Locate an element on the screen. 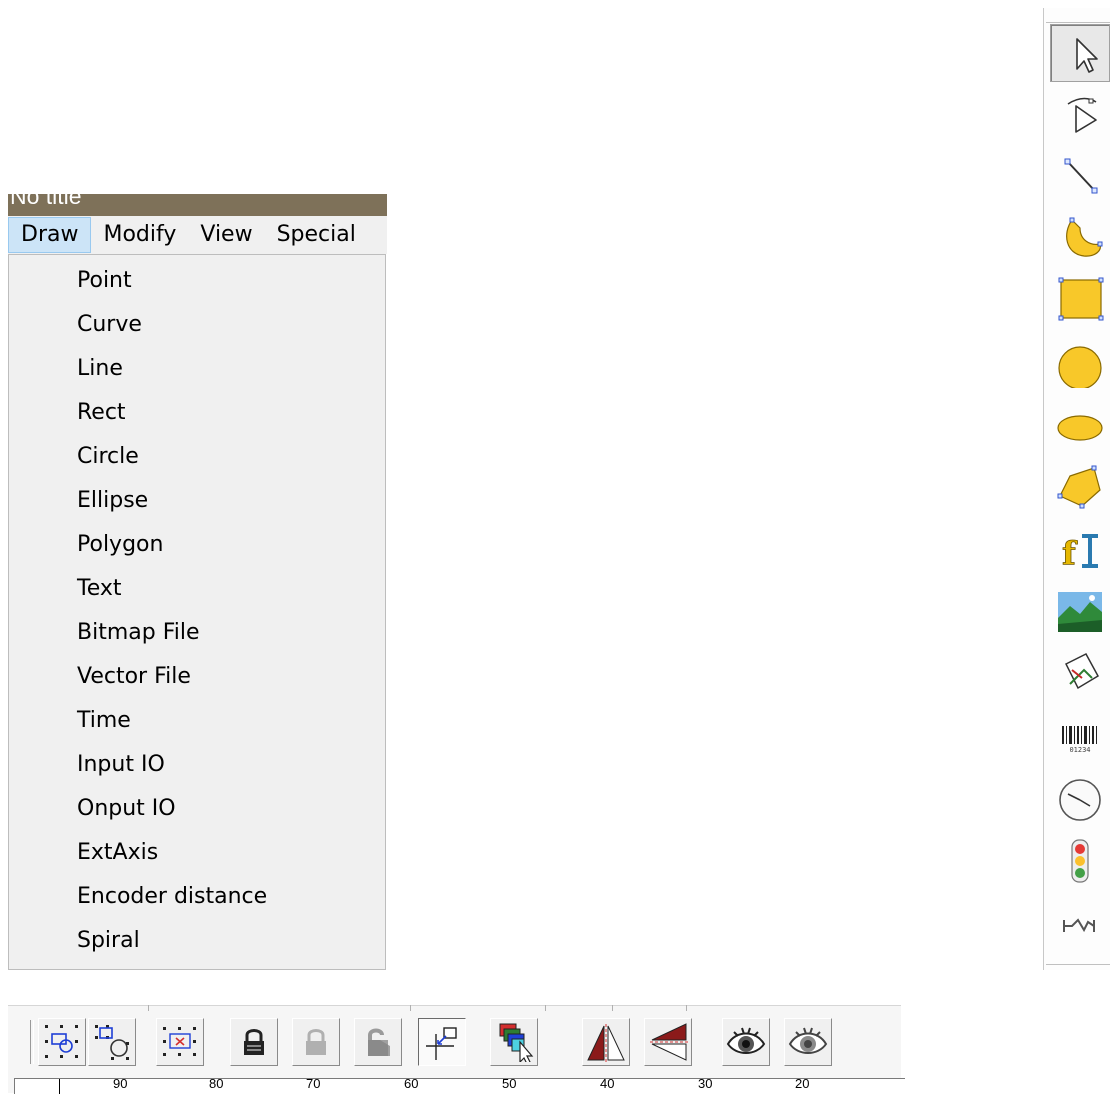 Image resolution: width=1110 pixels, height=1094 pixels. unlock-all-button is located at coordinates (378, 1042).